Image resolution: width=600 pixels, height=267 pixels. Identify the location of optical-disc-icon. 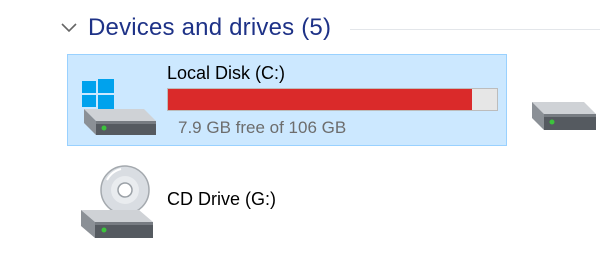
(125, 190).